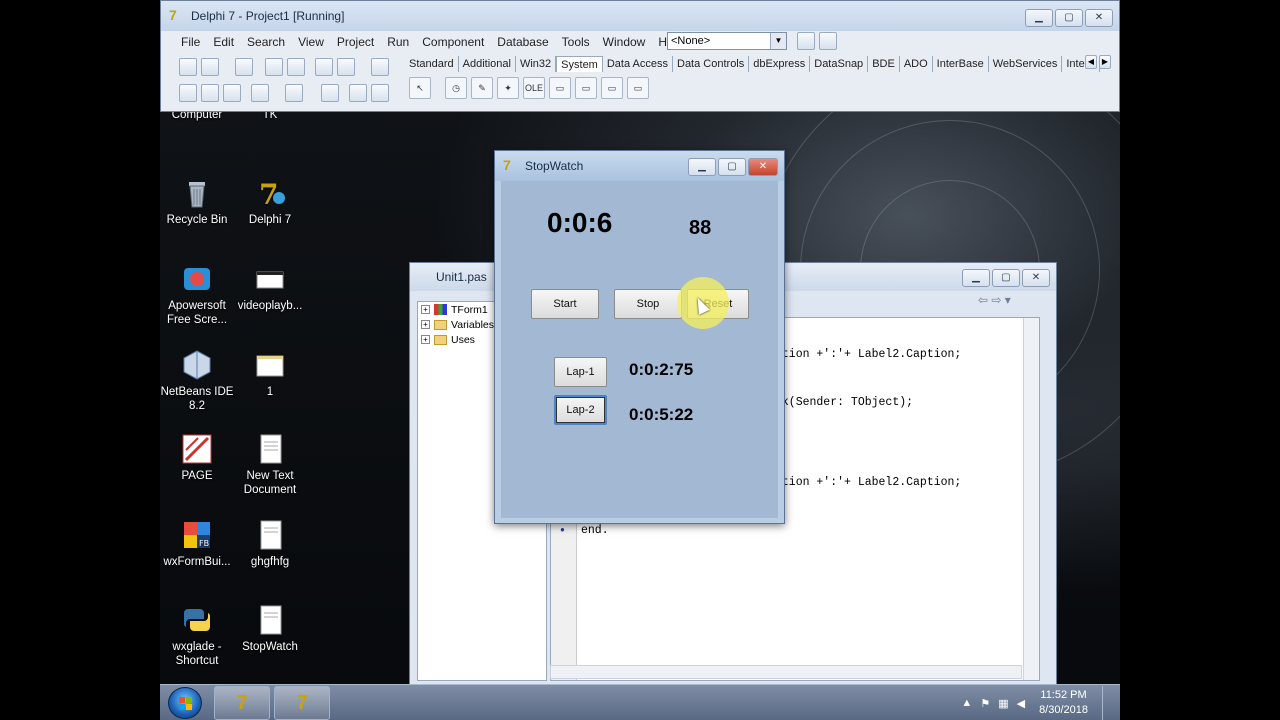 The image size is (1280, 720). I want to click on pointer-tool-icon: ↖, so click(420, 88).